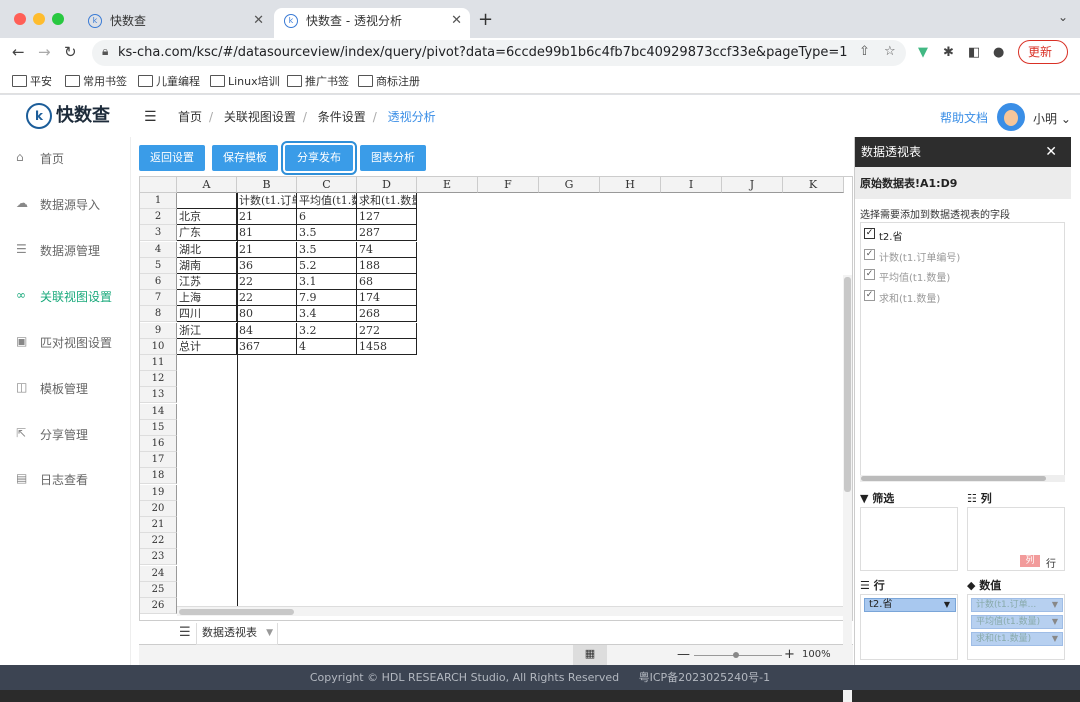  Describe the element at coordinates (175, 23) in the screenshot. I see `browser-tab-1: k 快数查 ✕` at that location.